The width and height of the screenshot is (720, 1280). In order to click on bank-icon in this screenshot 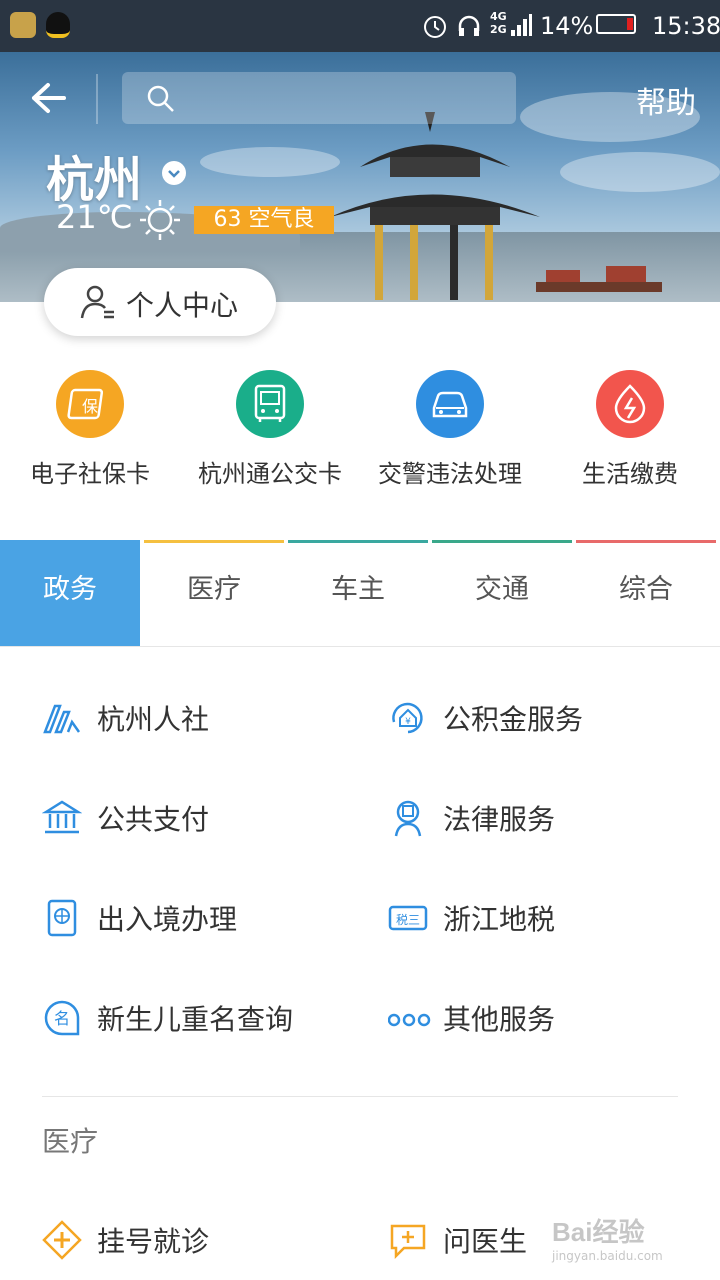, I will do `click(62, 817)`.